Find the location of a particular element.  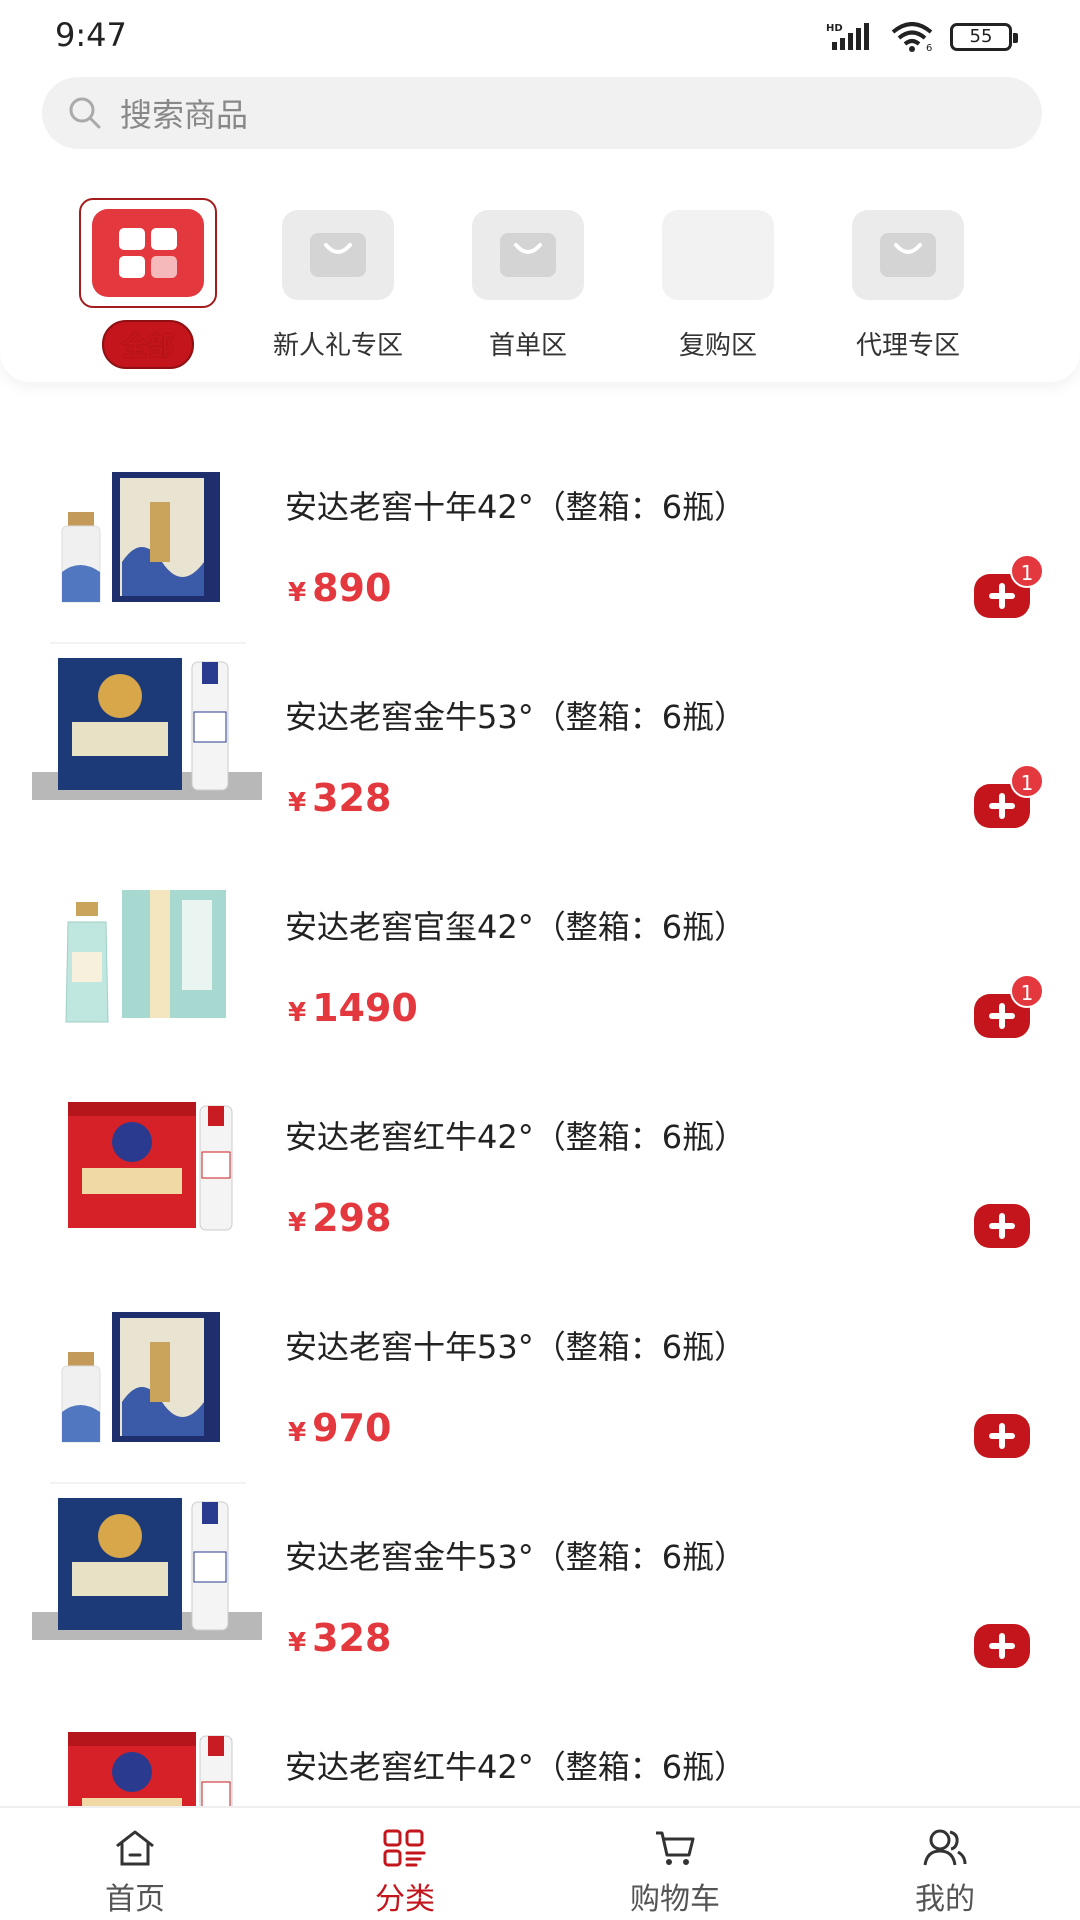

tab-label: 首页 is located at coordinates (135, 1899).